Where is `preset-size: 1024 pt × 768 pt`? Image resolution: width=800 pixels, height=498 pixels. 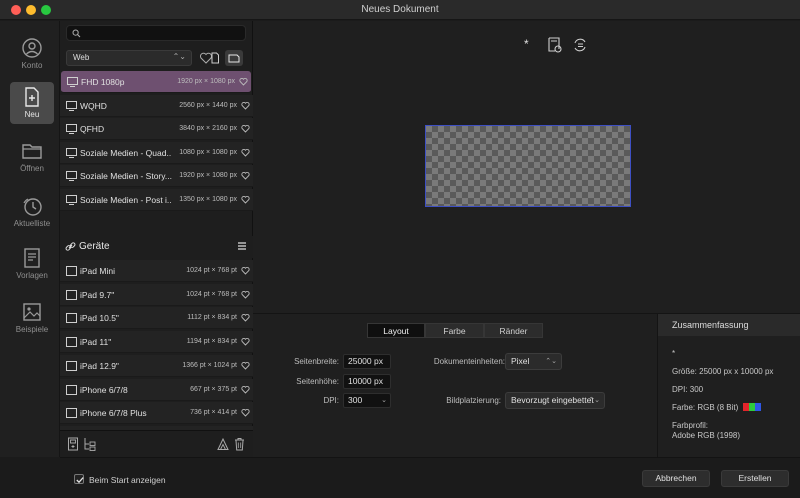 preset-size: 1024 pt × 768 pt is located at coordinates (211, 270).